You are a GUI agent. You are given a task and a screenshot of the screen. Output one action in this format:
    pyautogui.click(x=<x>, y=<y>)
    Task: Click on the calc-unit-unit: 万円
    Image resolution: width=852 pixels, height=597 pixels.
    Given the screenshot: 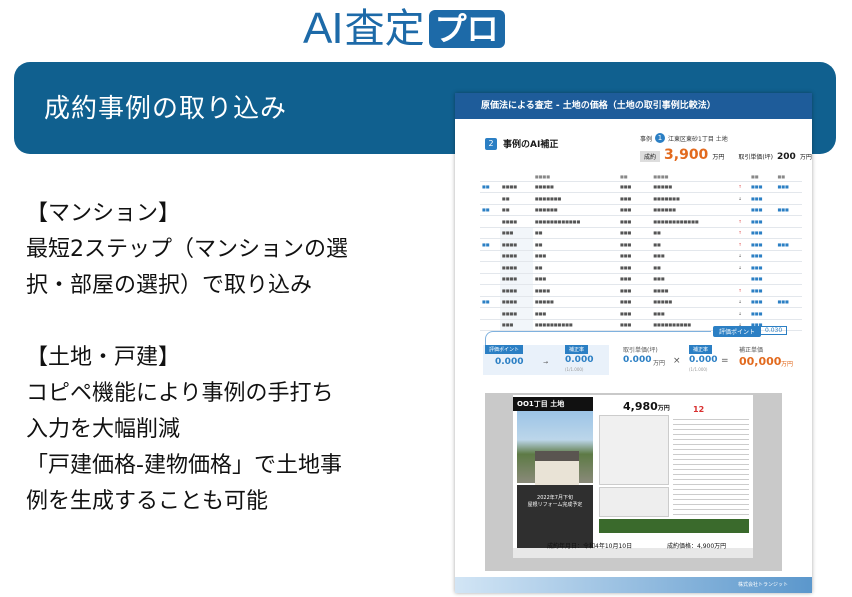 What is the action you would take?
    pyautogui.click(x=659, y=363)
    